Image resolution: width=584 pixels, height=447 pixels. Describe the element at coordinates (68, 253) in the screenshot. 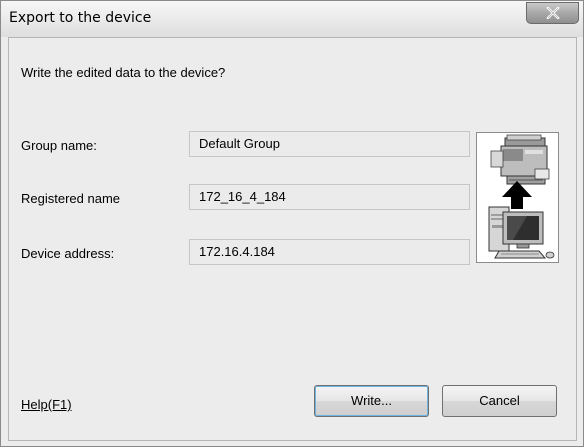

I see `device-address-label: Device address:` at that location.